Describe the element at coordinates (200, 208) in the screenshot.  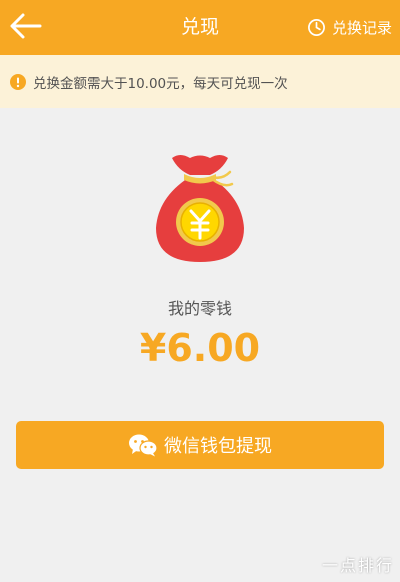
I see `money-bag-icon` at that location.